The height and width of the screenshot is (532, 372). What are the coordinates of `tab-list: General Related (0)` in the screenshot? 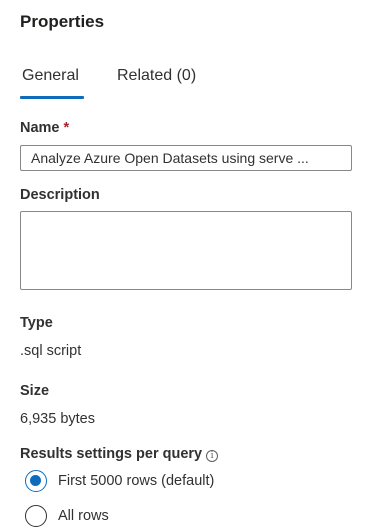 It's located at (190, 82).